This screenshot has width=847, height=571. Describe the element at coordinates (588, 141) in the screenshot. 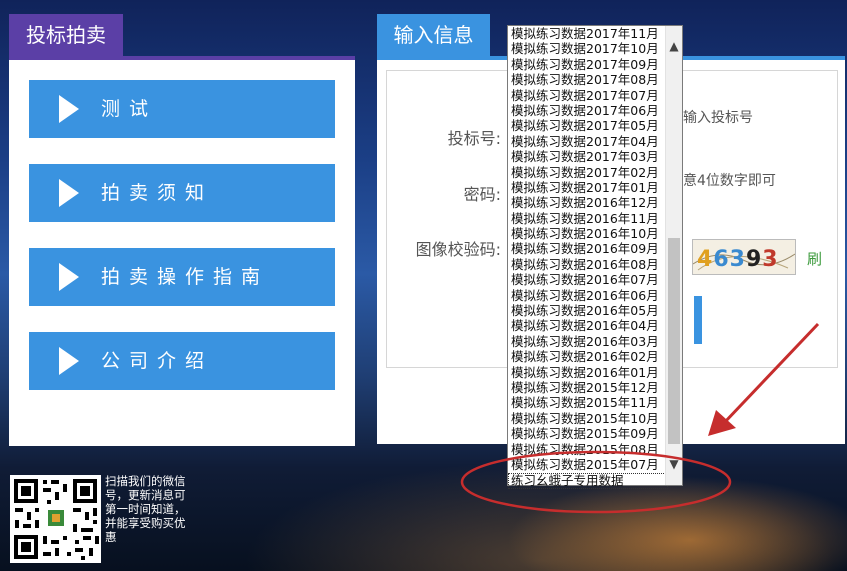

I see `dropdown-option: 模拟练习数据2017年04月` at that location.